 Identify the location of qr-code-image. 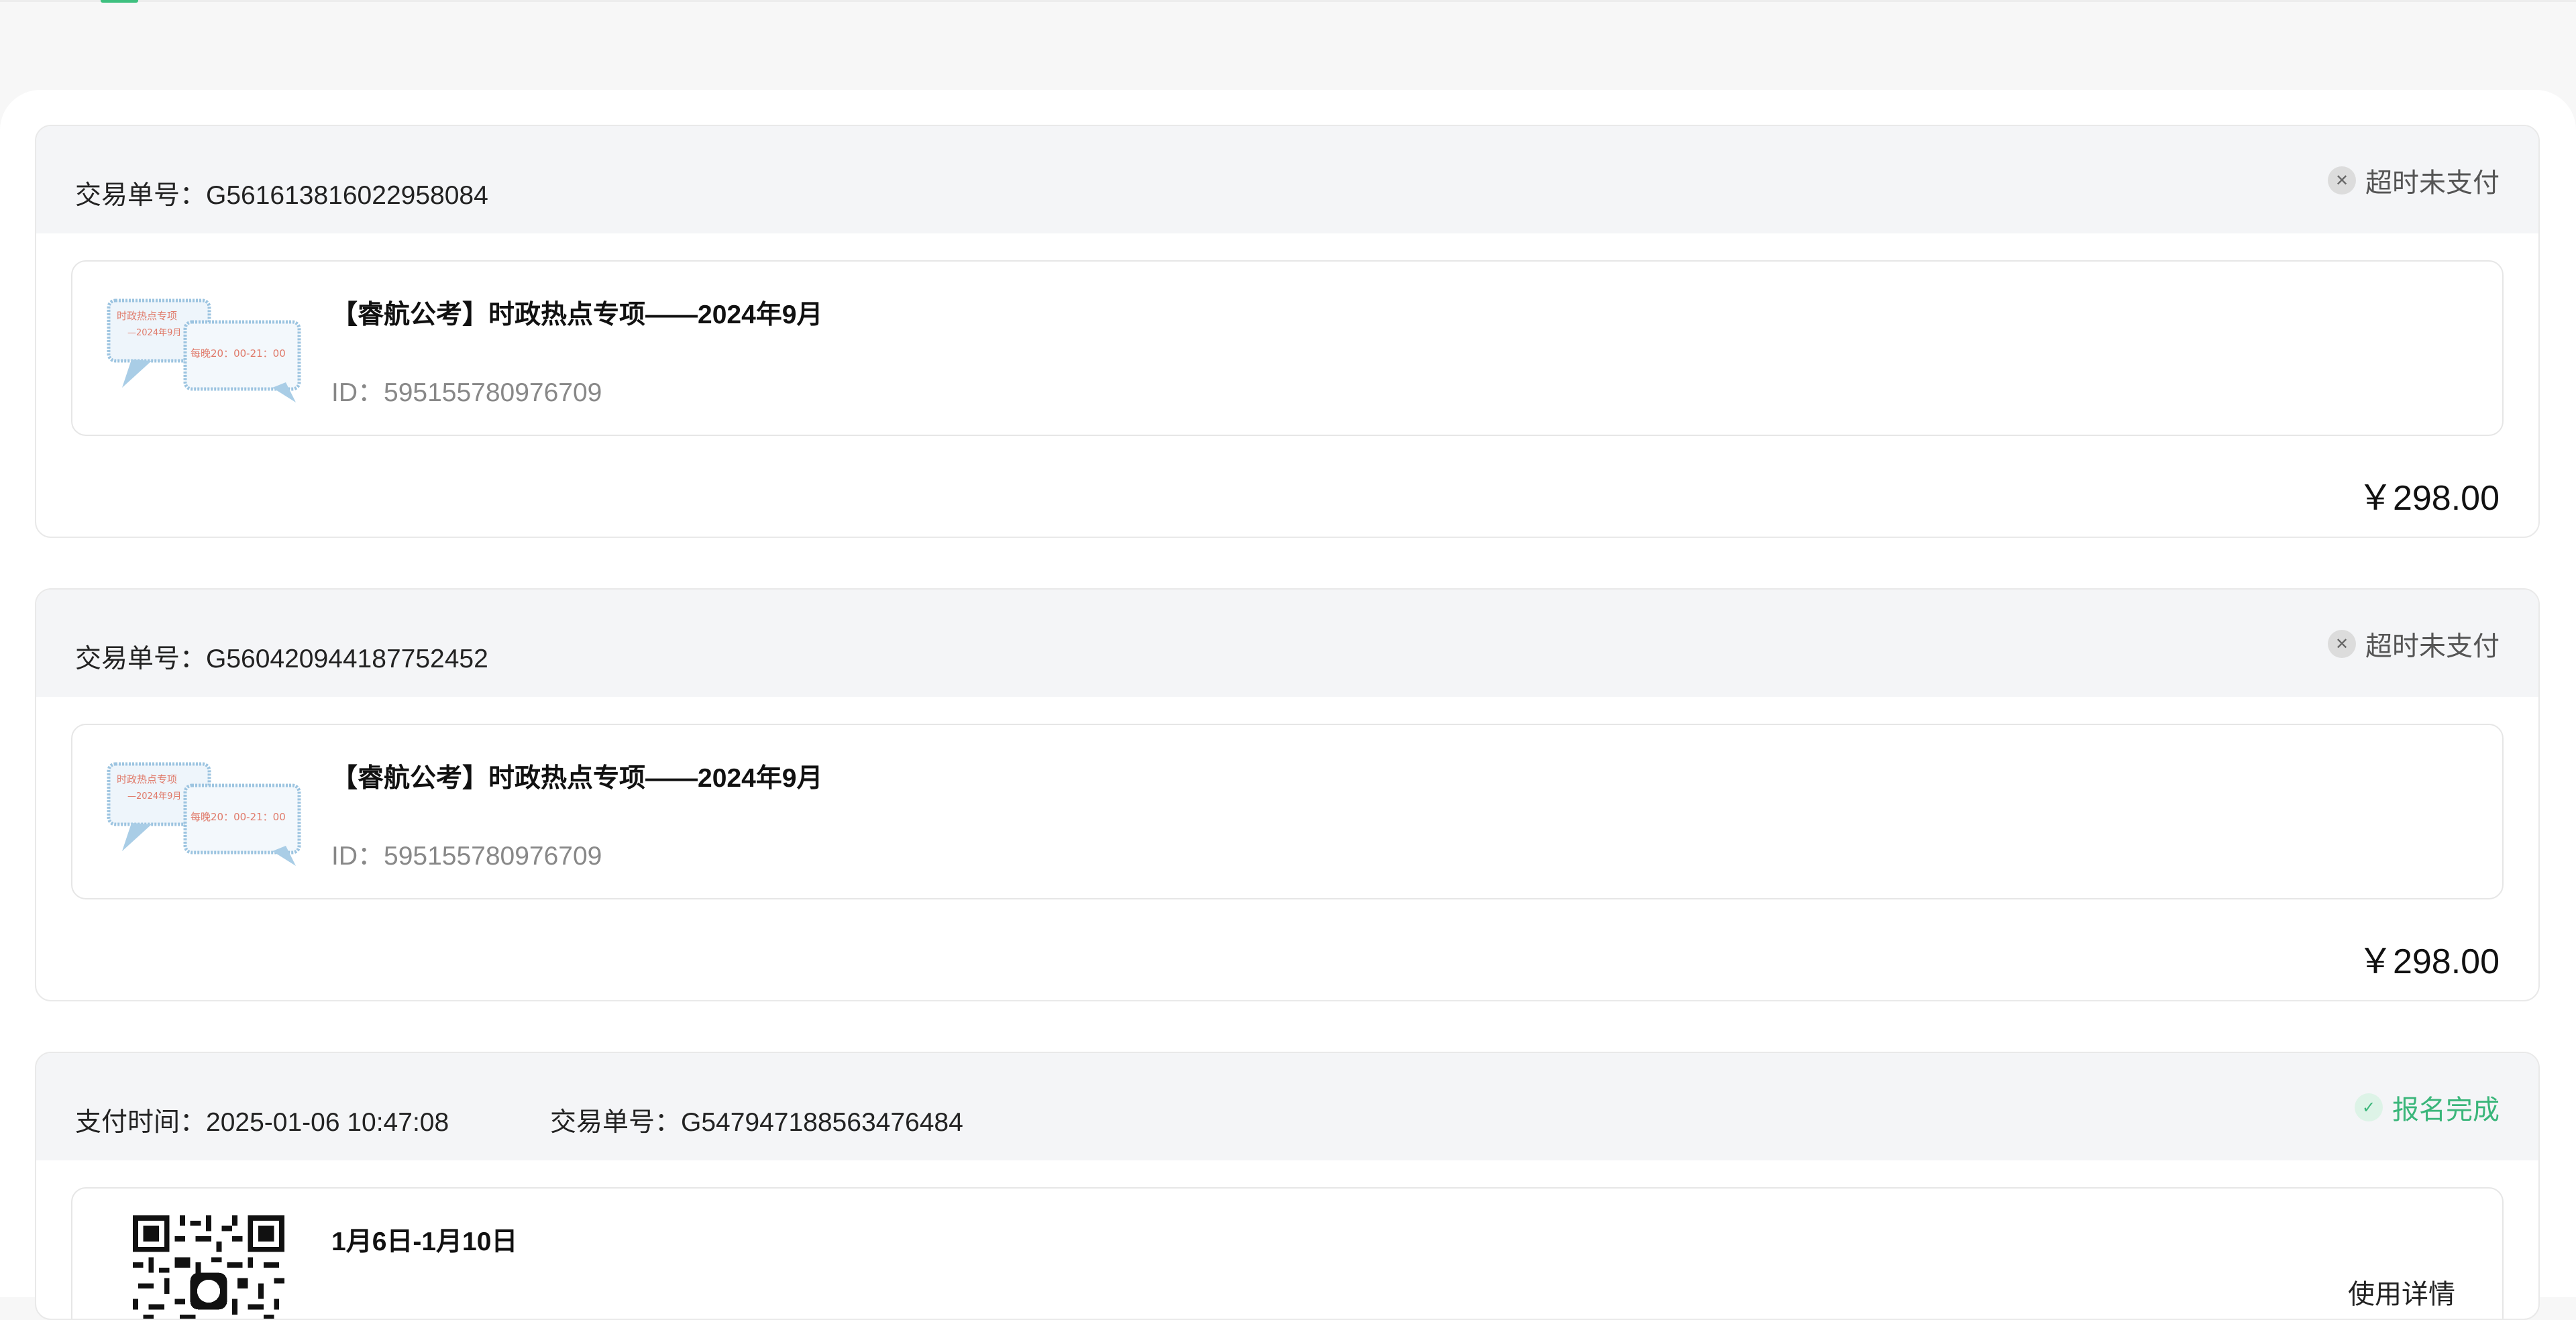
(208, 1267).